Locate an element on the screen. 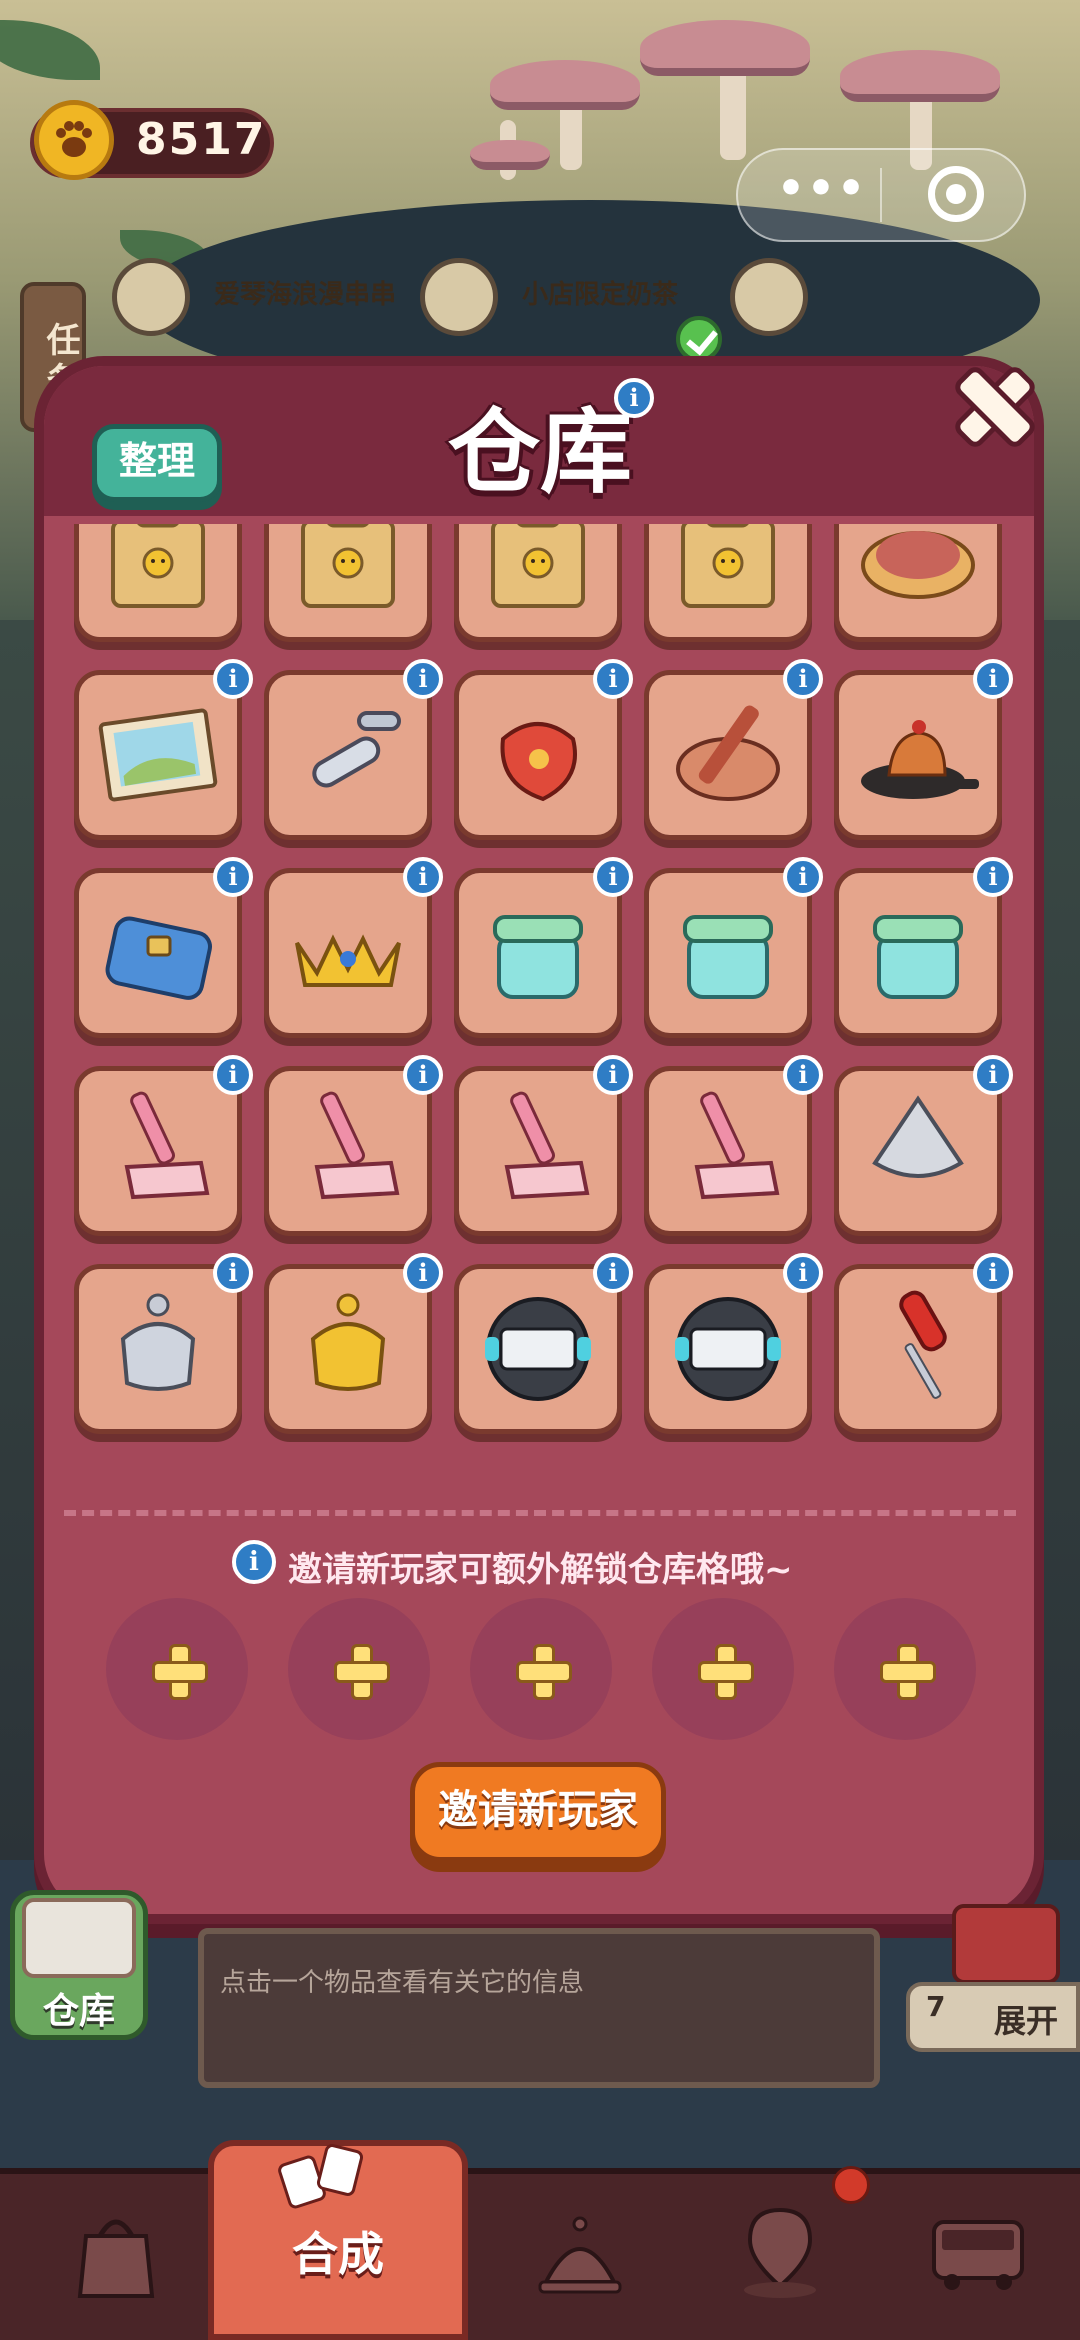 This screenshot has width=1080, height=2340. quest-label-2: 小店限定奶茶 is located at coordinates (600, 295).